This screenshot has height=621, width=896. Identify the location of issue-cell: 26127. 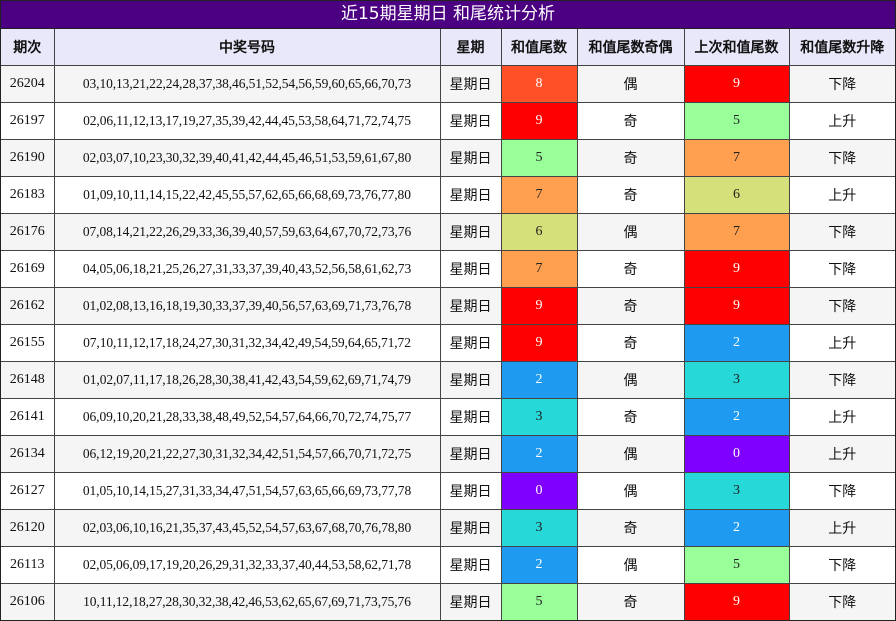
(28, 491).